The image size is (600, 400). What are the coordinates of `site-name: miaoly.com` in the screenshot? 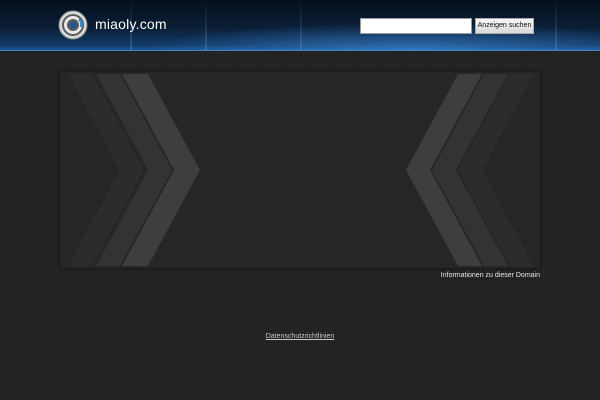 It's located at (131, 24).